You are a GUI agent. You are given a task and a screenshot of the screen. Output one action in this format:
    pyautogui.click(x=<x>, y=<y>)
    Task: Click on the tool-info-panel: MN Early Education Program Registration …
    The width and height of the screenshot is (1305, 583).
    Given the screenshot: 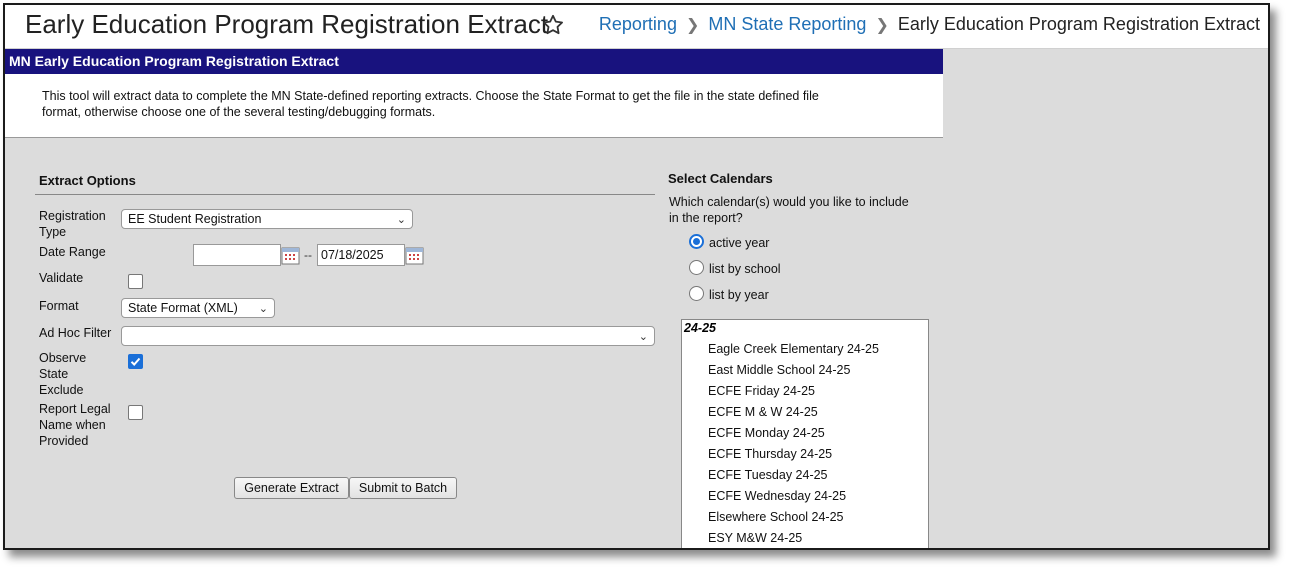 What is the action you would take?
    pyautogui.click(x=474, y=93)
    